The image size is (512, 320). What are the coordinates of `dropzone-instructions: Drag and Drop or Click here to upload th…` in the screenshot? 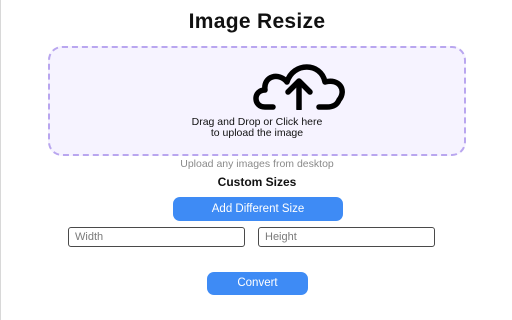 It's located at (257, 128).